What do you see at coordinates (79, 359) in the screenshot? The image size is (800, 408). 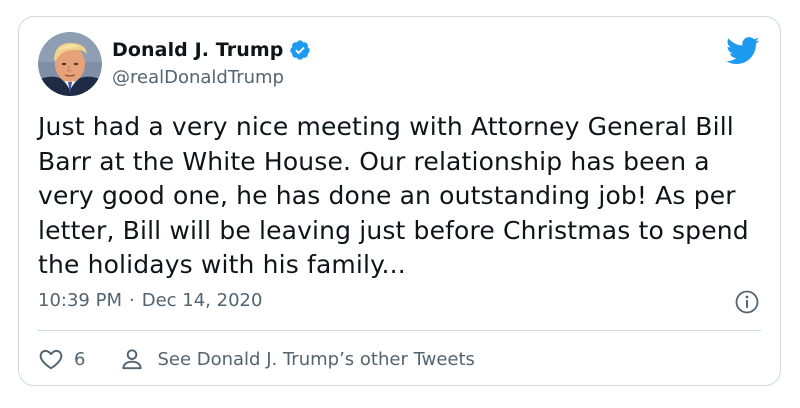 I see `like-count: 6` at bounding box center [79, 359].